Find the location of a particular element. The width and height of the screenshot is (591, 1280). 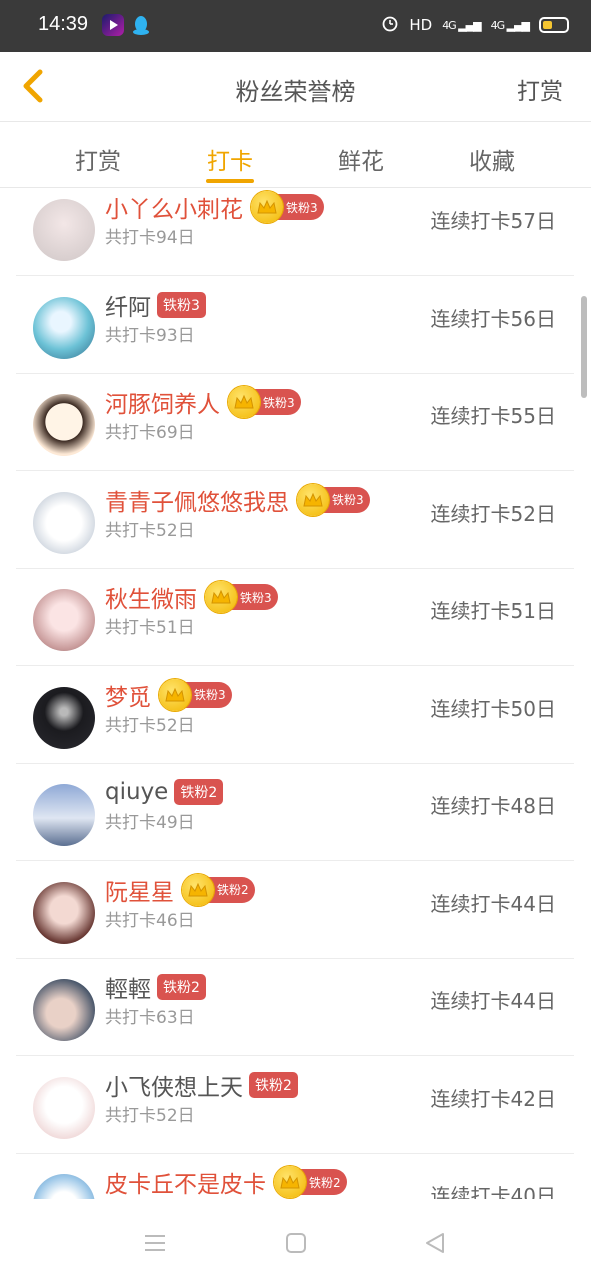

name-line: 小丫么小刺花 铁粉3 is located at coordinates (214, 207).